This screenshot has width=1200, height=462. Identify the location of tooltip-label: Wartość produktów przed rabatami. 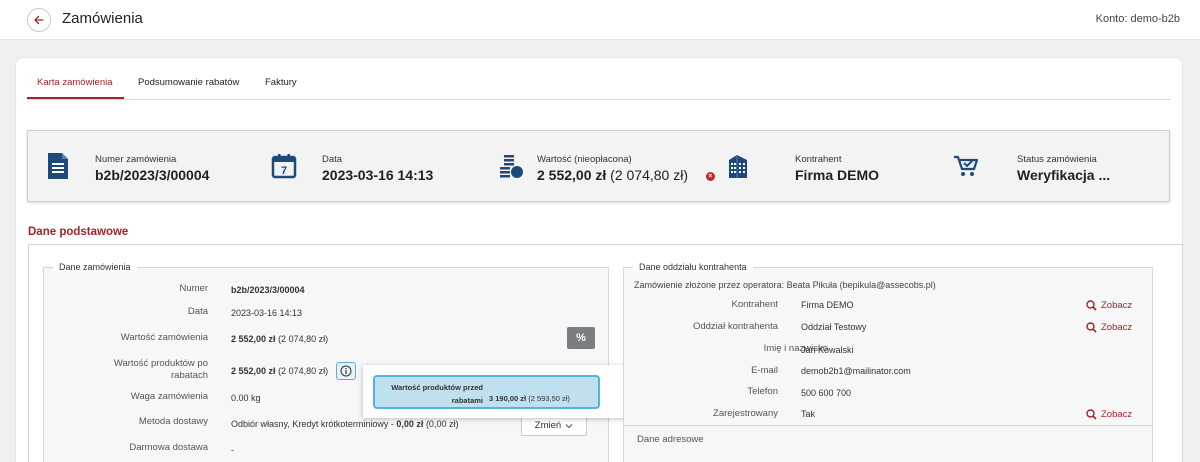
(437, 394).